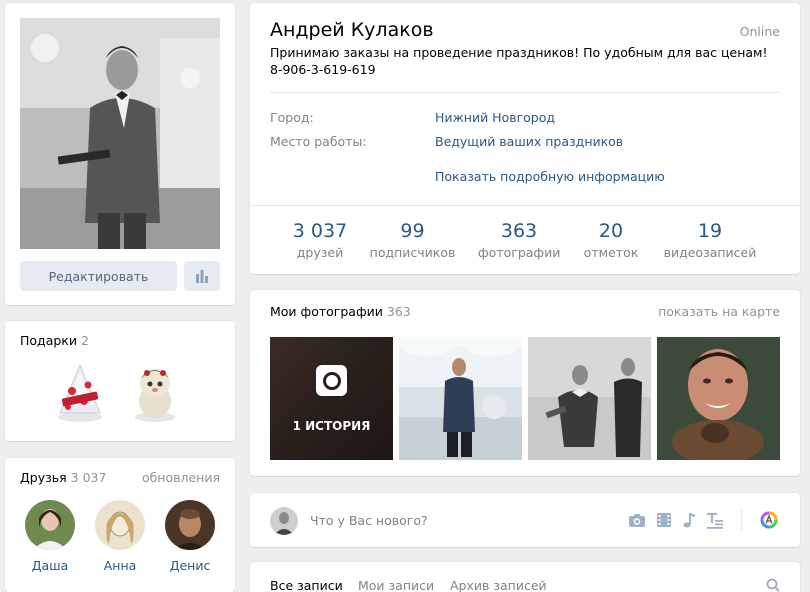 The height and width of the screenshot is (592, 810). What do you see at coordinates (331, 426) in the screenshot?
I see `story-label: 1 ИСТОРИЯ` at bounding box center [331, 426].